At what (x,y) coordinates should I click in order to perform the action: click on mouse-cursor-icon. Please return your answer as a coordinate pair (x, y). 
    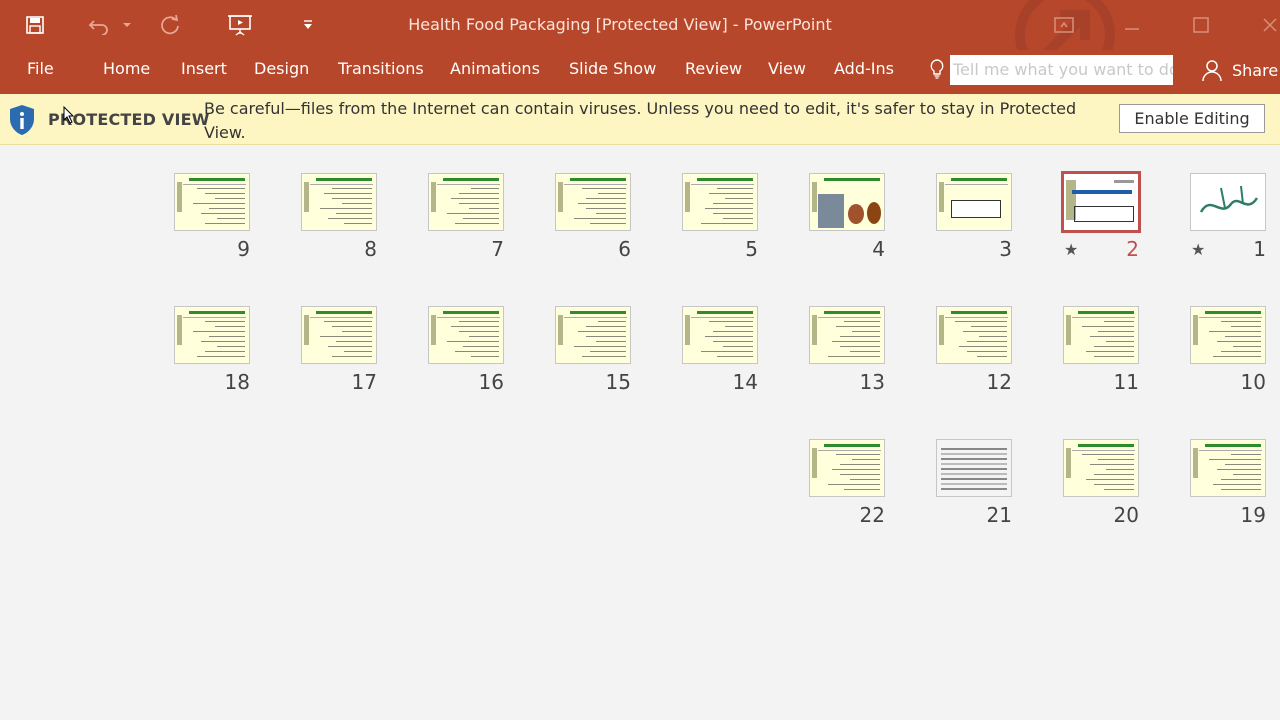
    Looking at the image, I should click on (69, 115).